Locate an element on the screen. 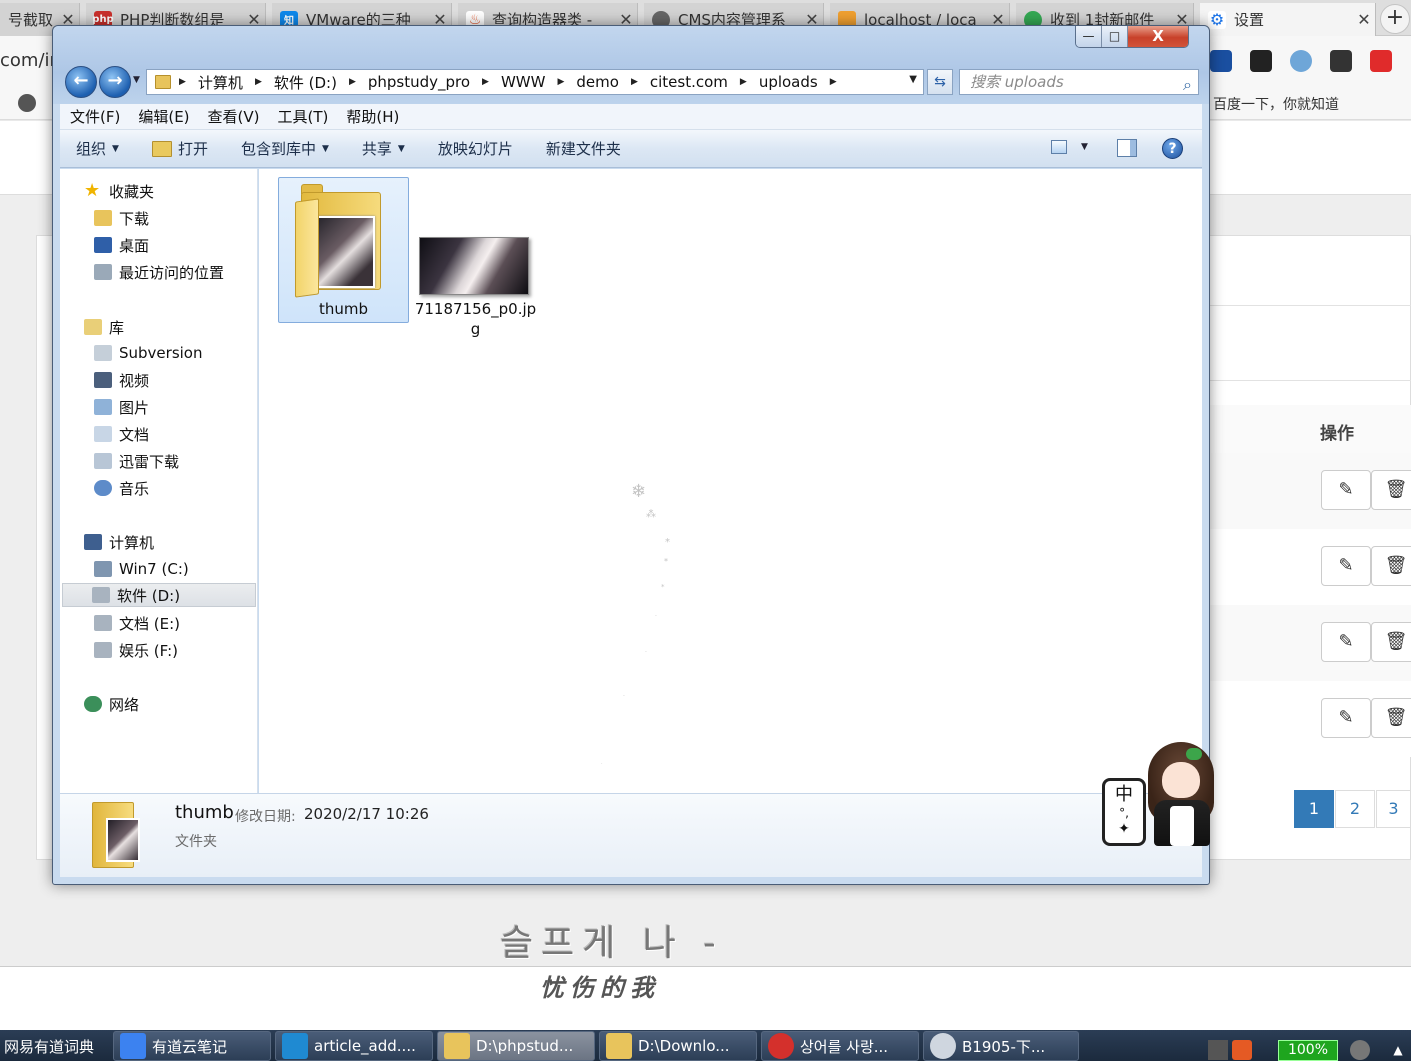 The width and height of the screenshot is (1411, 1061). search-icon: ⌕ is located at coordinates (1187, 85).